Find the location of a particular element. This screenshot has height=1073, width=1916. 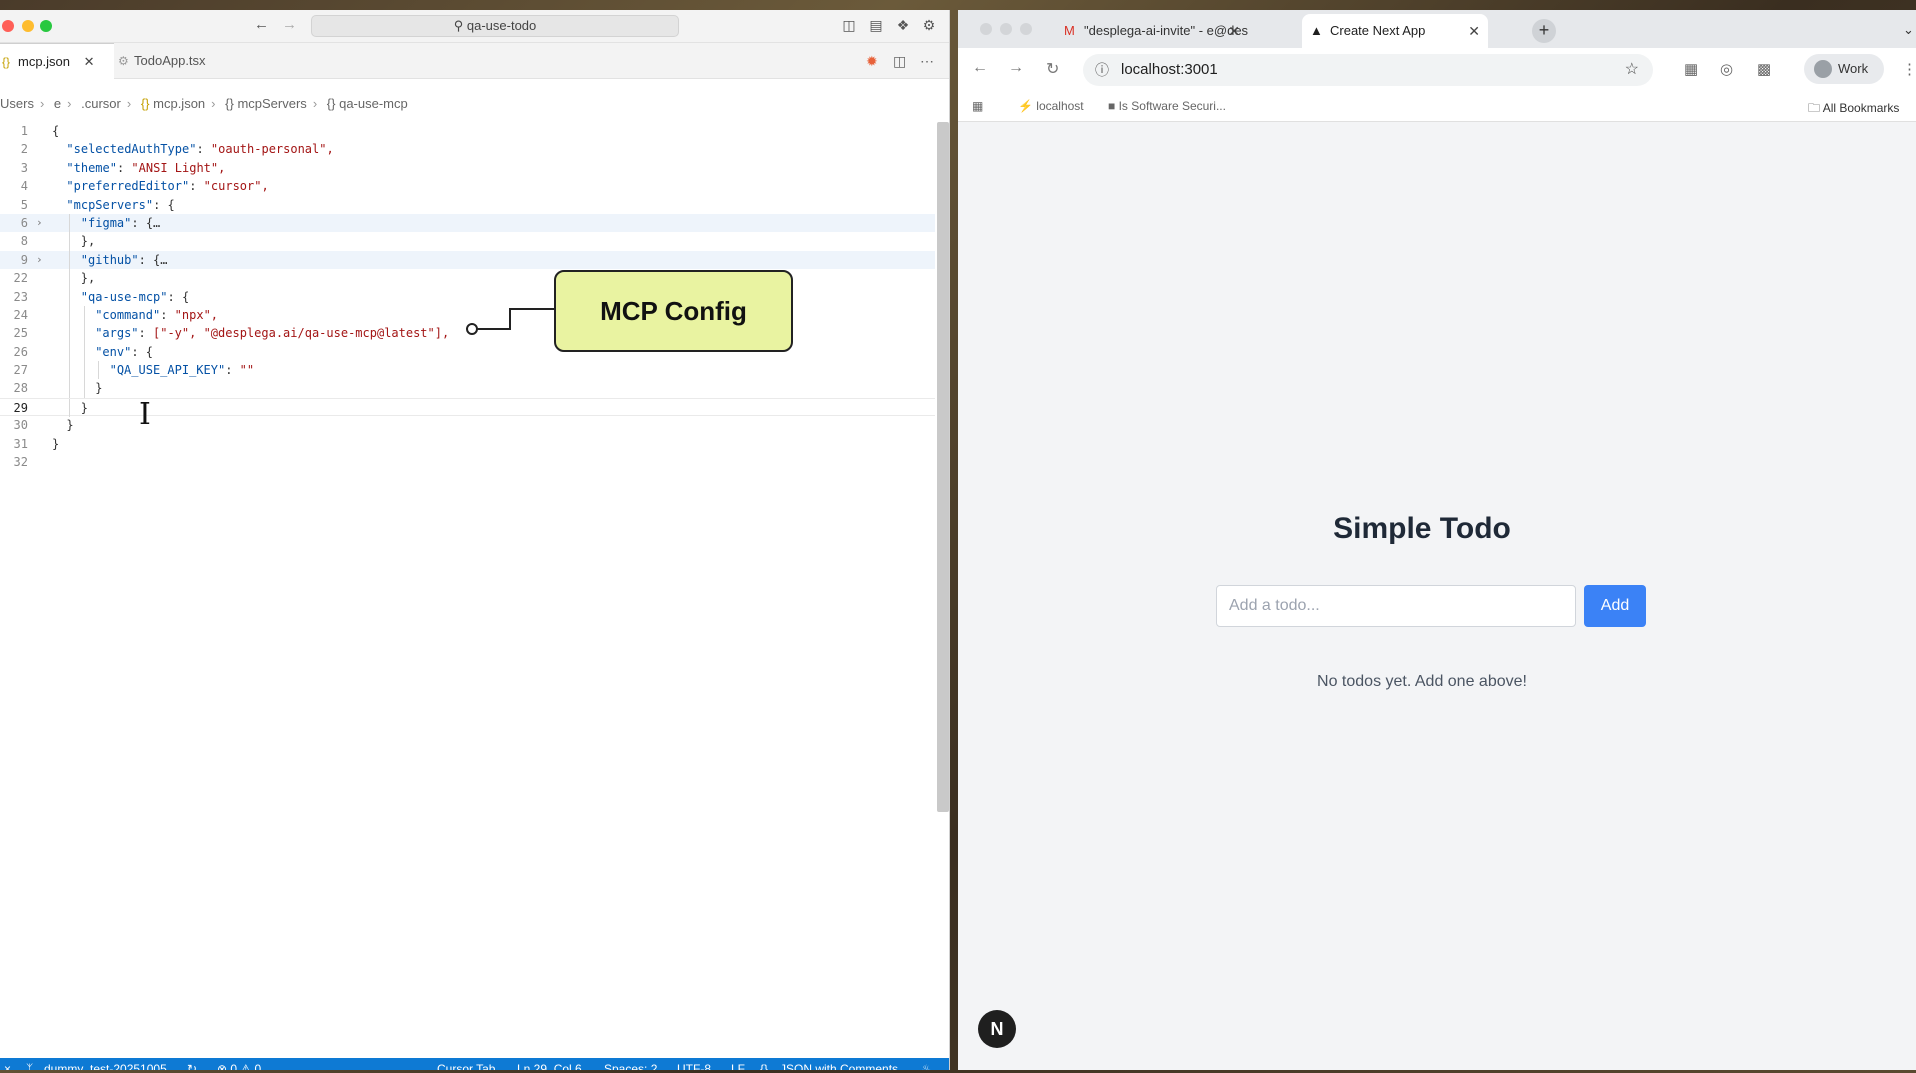

line-number: 1 is located at coordinates (24, 131).